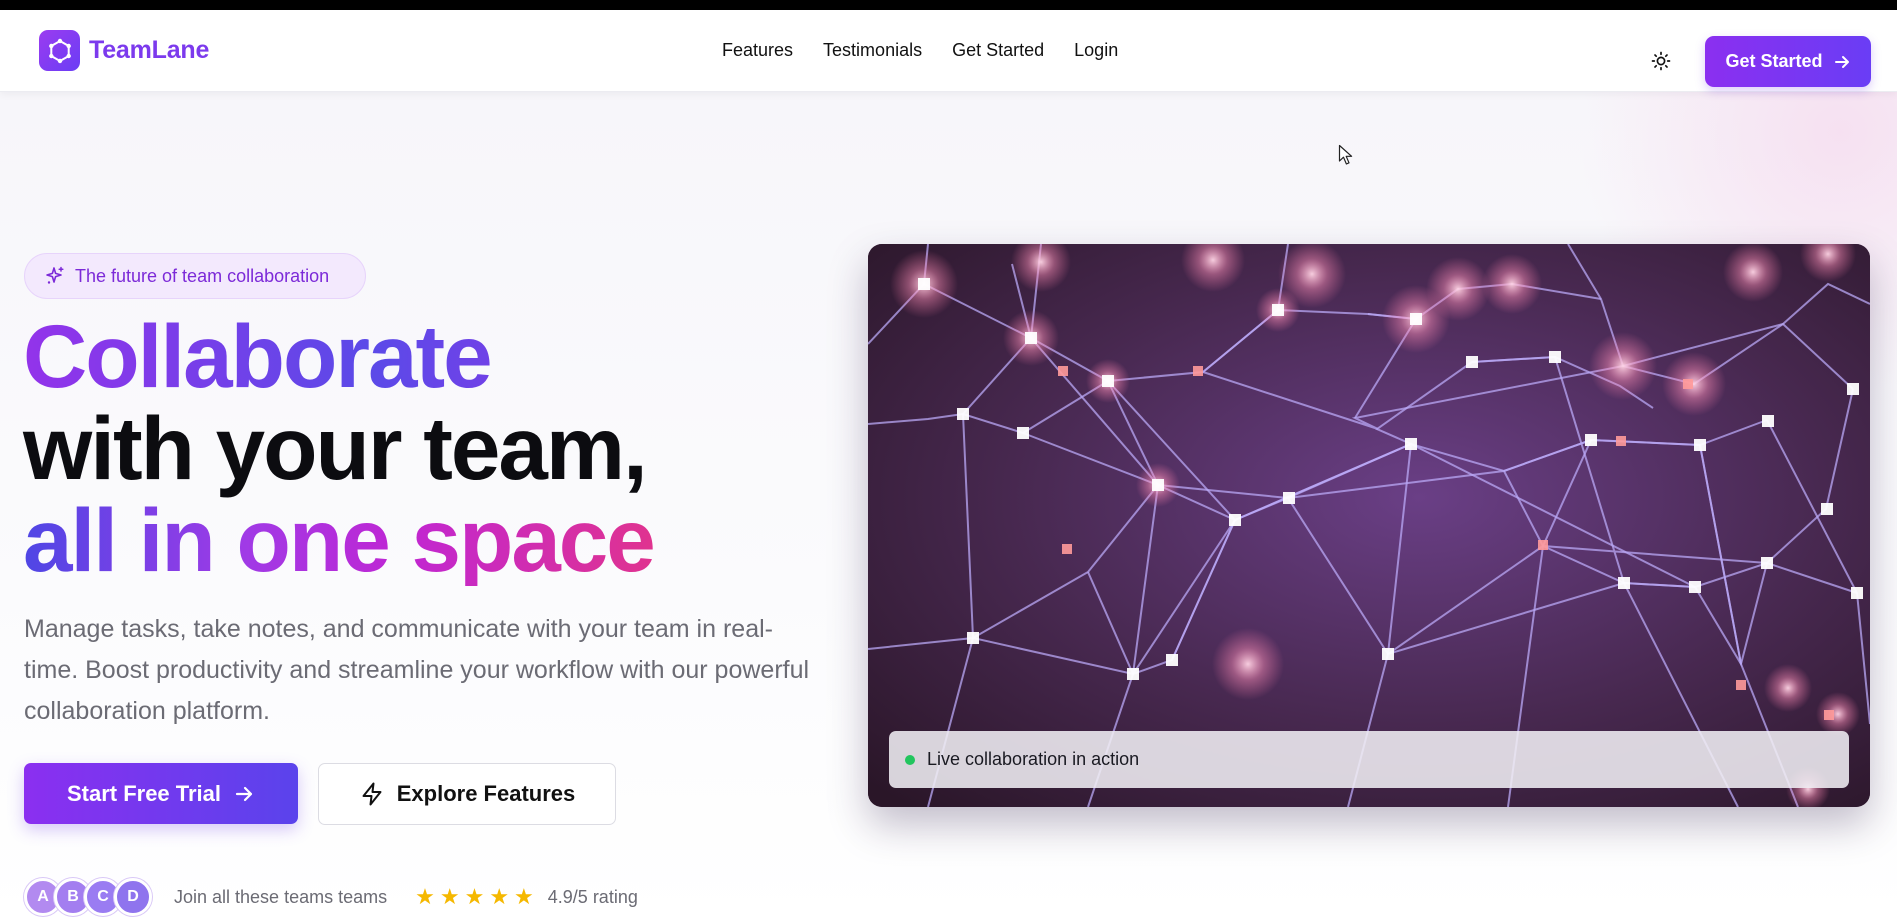  I want to click on brand-name: TeamLane, so click(149, 50).